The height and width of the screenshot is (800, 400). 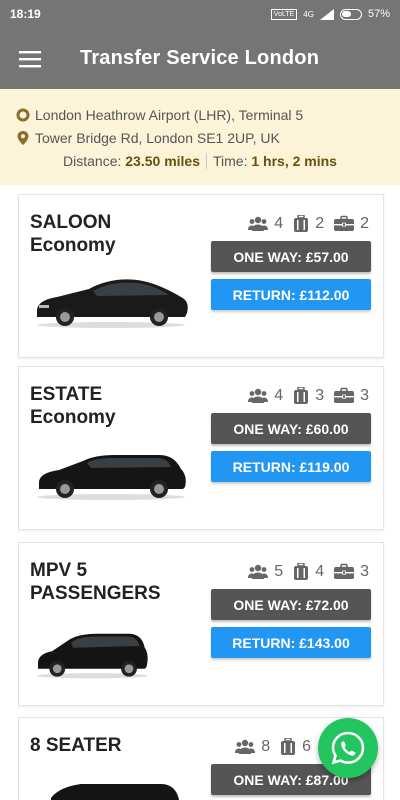 I want to click on passengers-count: 5, so click(x=279, y=571).